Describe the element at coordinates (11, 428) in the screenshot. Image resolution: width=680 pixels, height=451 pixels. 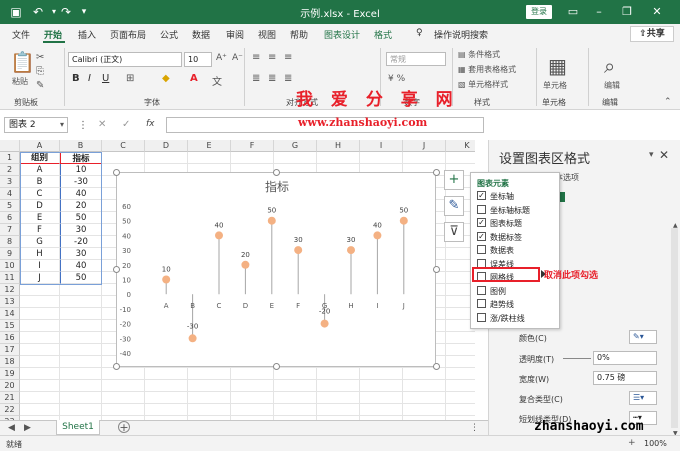
I see `prev-sheet-icon: ◀` at that location.